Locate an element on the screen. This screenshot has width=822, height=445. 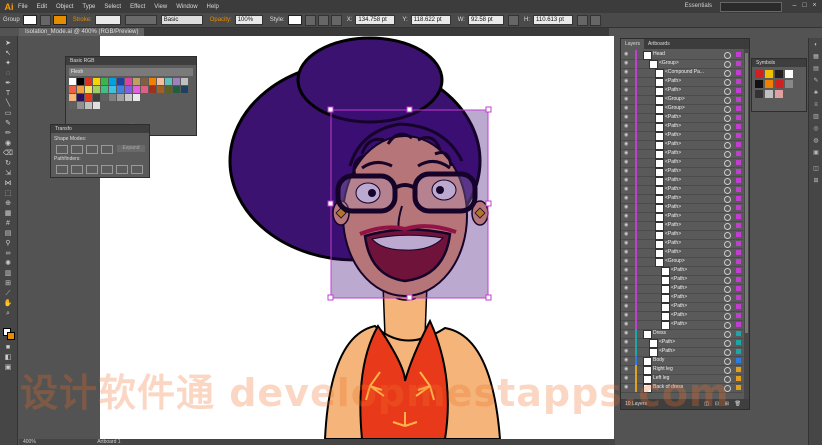
direct-selection-tool-icon: ↖ is located at coordinates (8, 54).